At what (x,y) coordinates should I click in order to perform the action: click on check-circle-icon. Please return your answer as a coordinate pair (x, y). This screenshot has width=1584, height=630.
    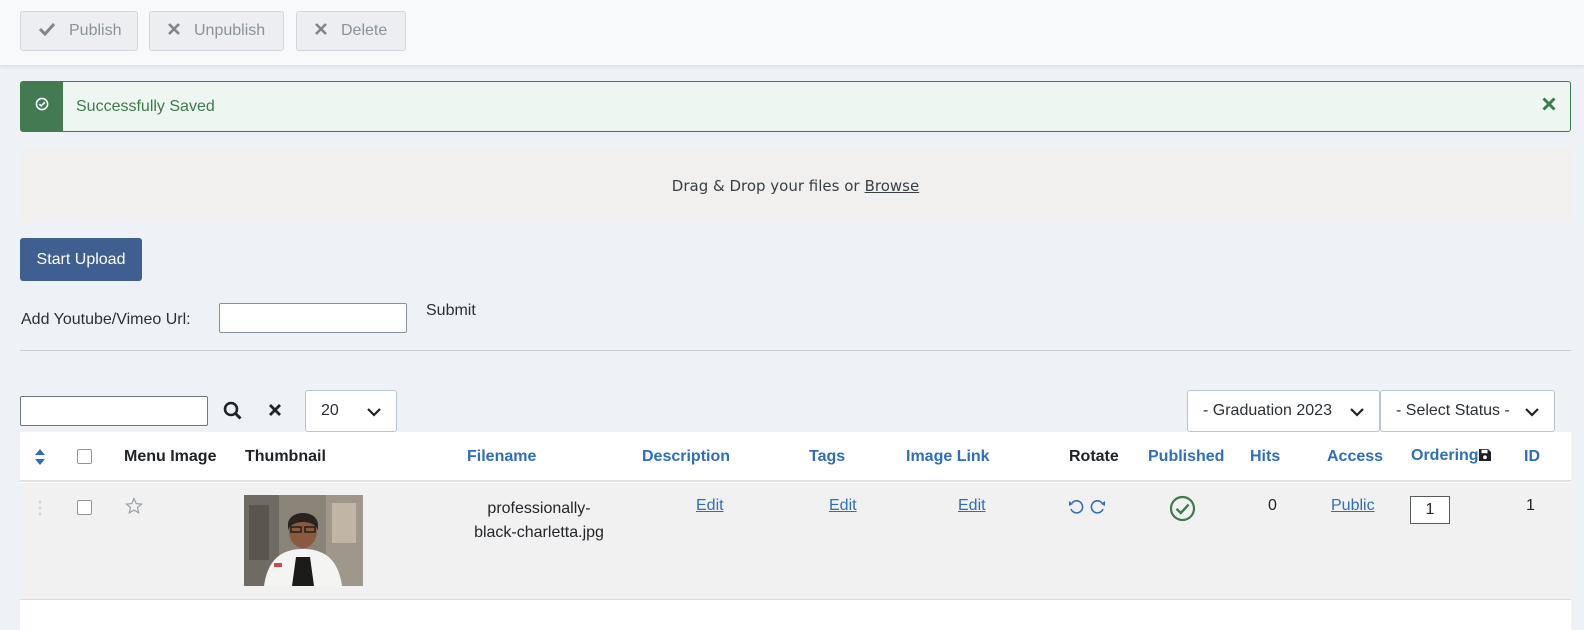
    Looking at the image, I should click on (42, 106).